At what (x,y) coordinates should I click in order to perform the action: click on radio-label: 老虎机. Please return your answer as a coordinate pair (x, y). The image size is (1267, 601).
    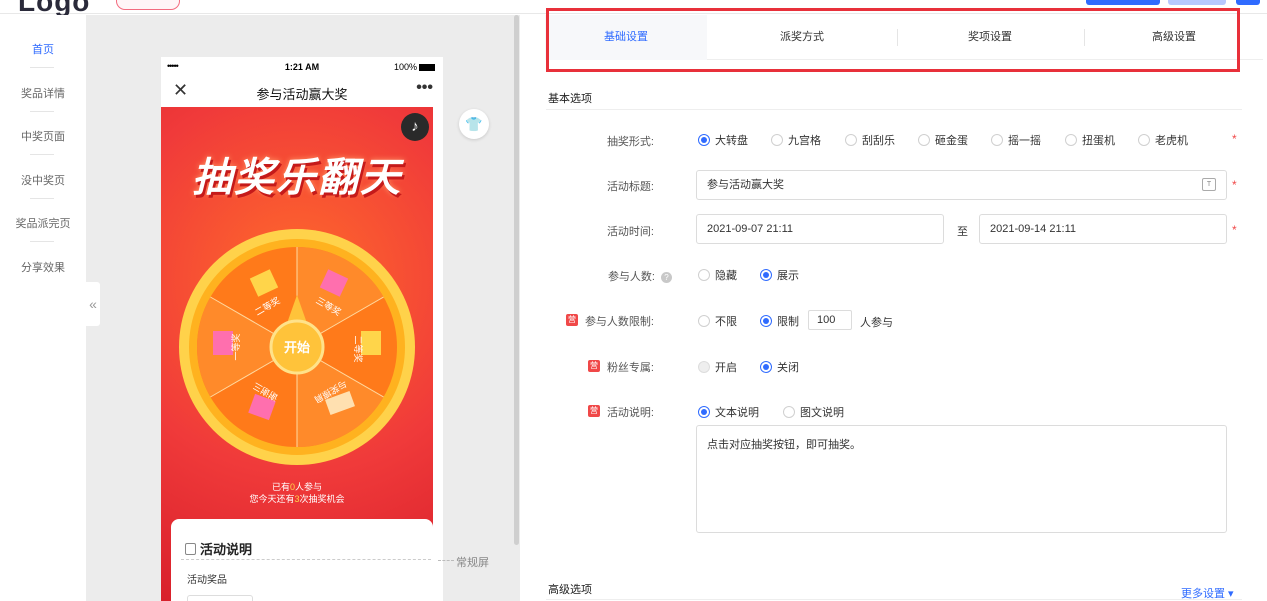
    Looking at the image, I should click on (1171, 141).